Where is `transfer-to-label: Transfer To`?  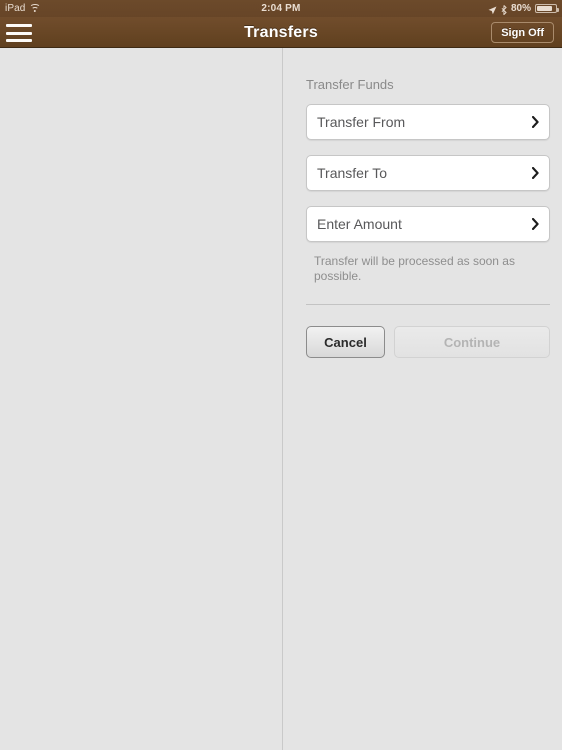
transfer-to-label: Transfer To is located at coordinates (352, 173).